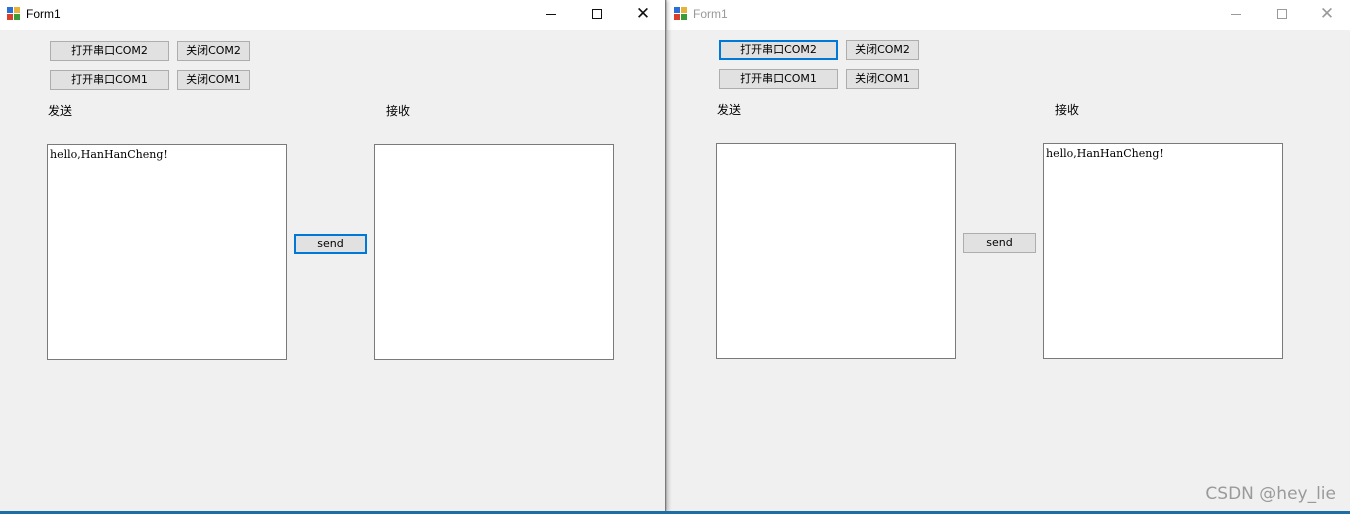 This screenshot has width=1350, height=514. What do you see at coordinates (1270, 494) in the screenshot?
I see `watermark: CSDN @hey_lie` at bounding box center [1270, 494].